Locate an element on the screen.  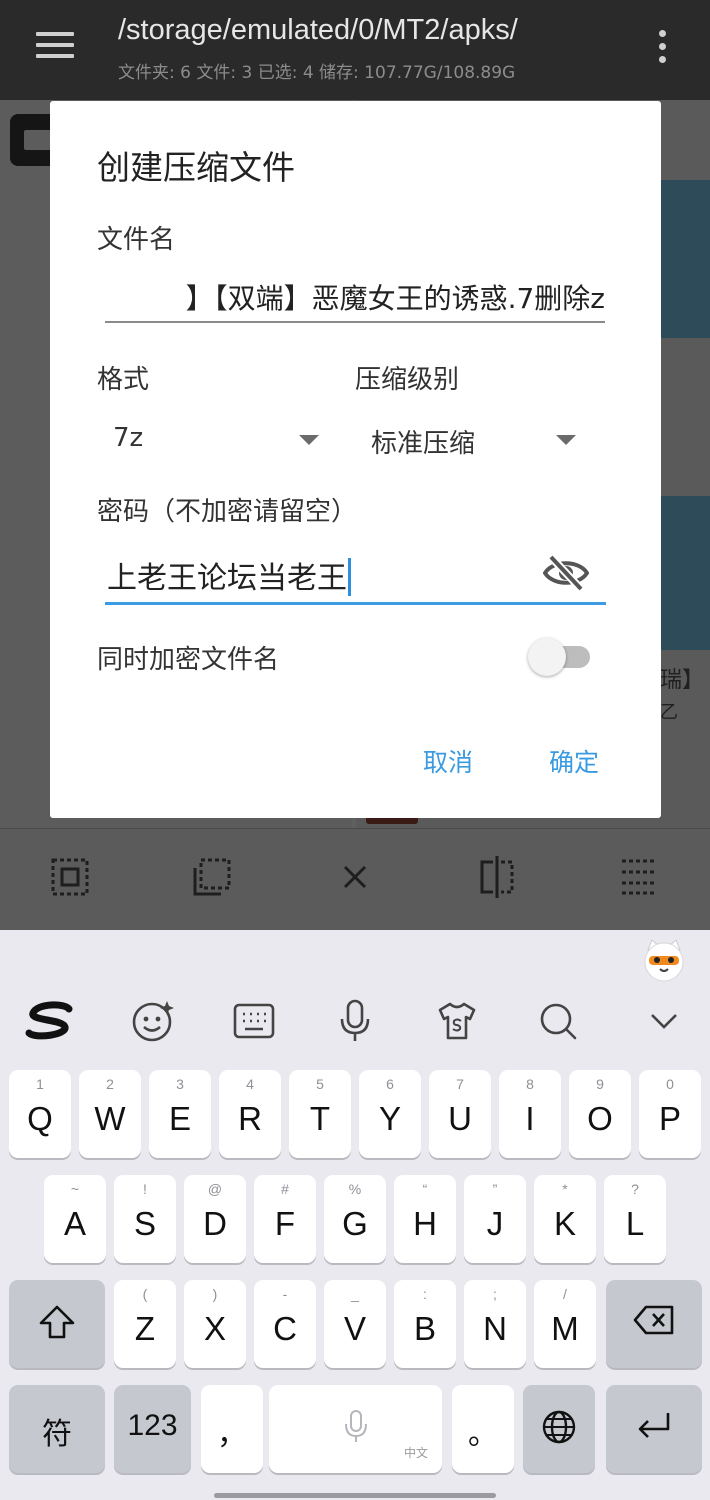
key-b: :B is located at coordinates (425, 1324).